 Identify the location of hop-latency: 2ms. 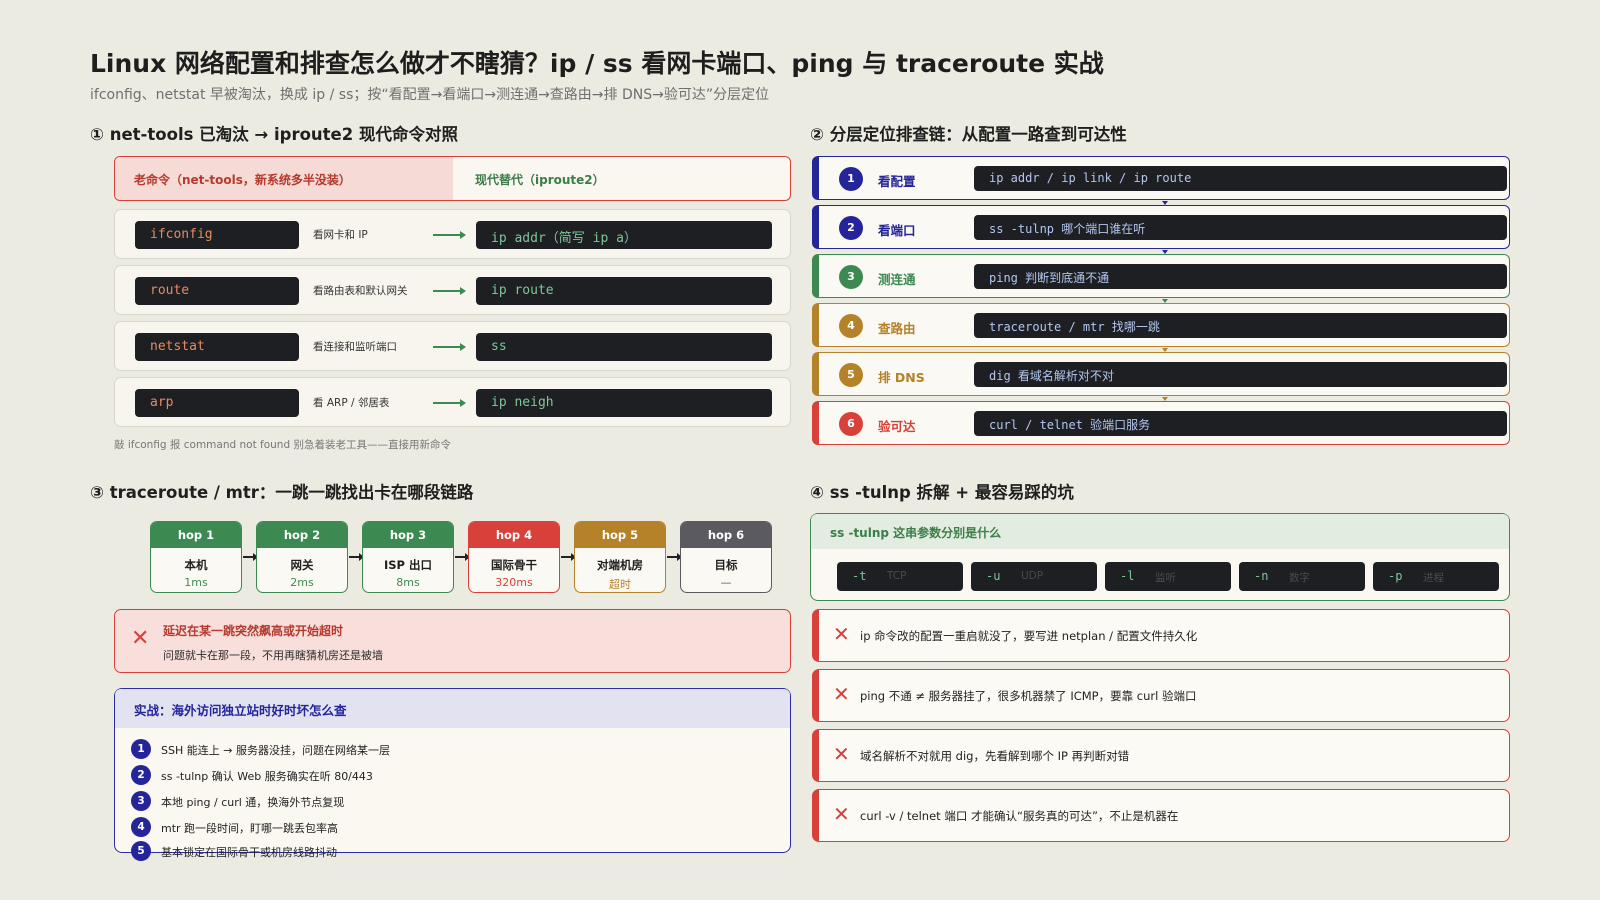
(302, 582).